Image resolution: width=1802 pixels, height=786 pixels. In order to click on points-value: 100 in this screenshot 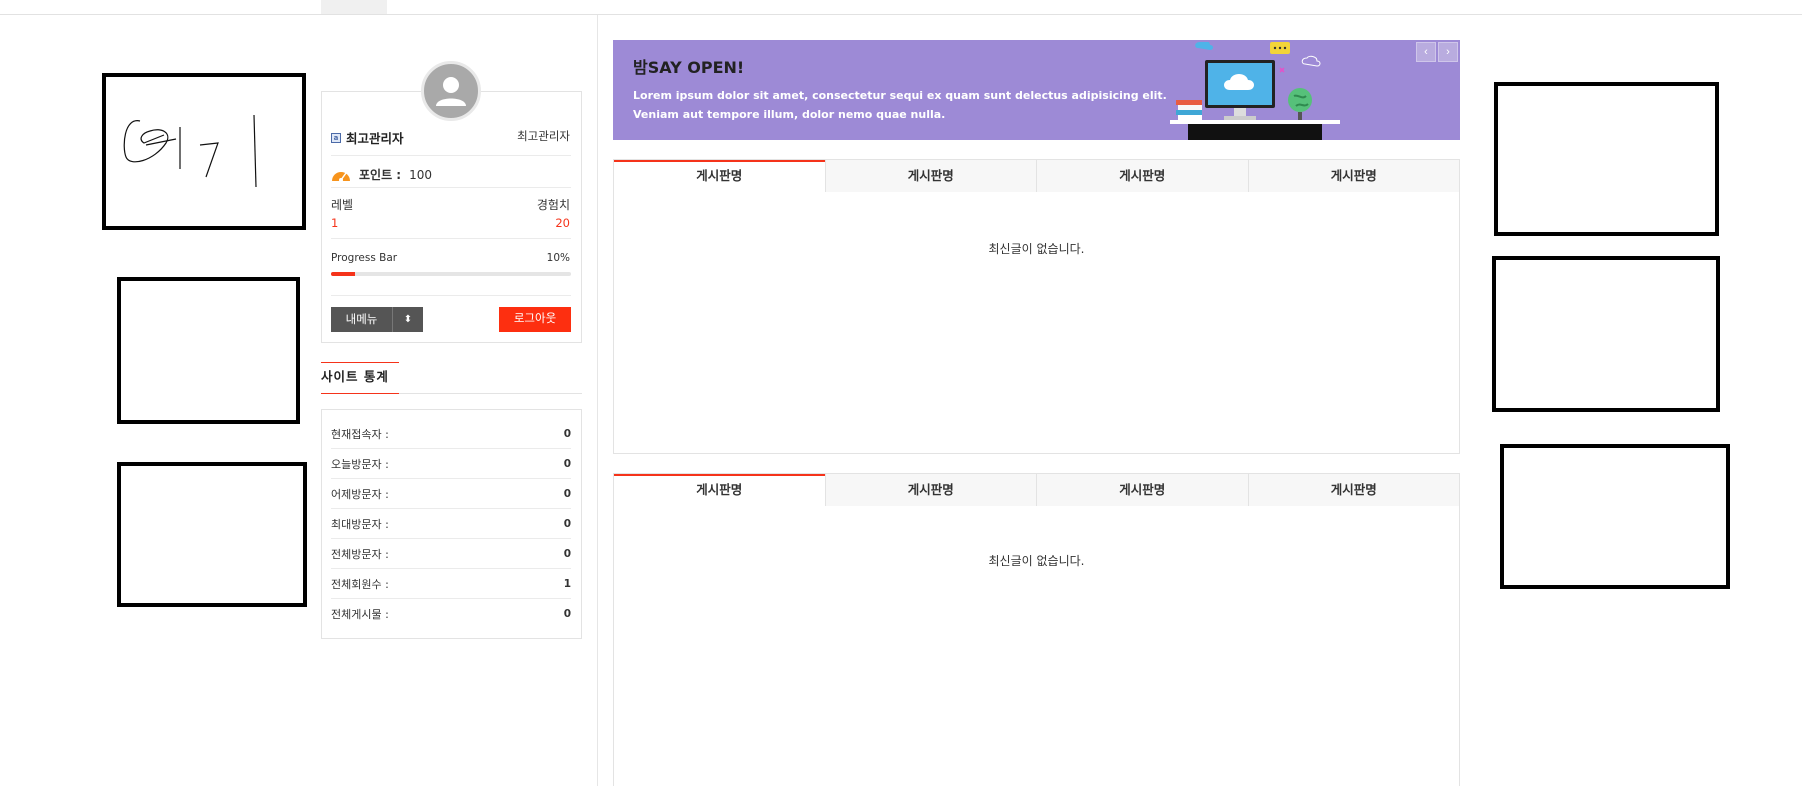, I will do `click(421, 174)`.